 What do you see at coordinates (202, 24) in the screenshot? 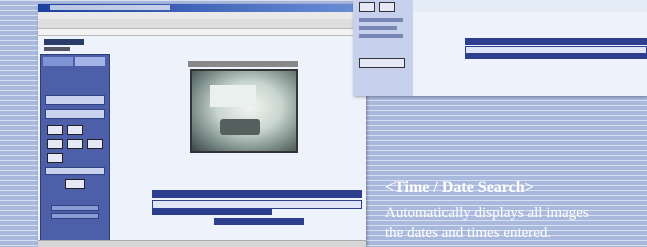
I see `browser-toolbar` at bounding box center [202, 24].